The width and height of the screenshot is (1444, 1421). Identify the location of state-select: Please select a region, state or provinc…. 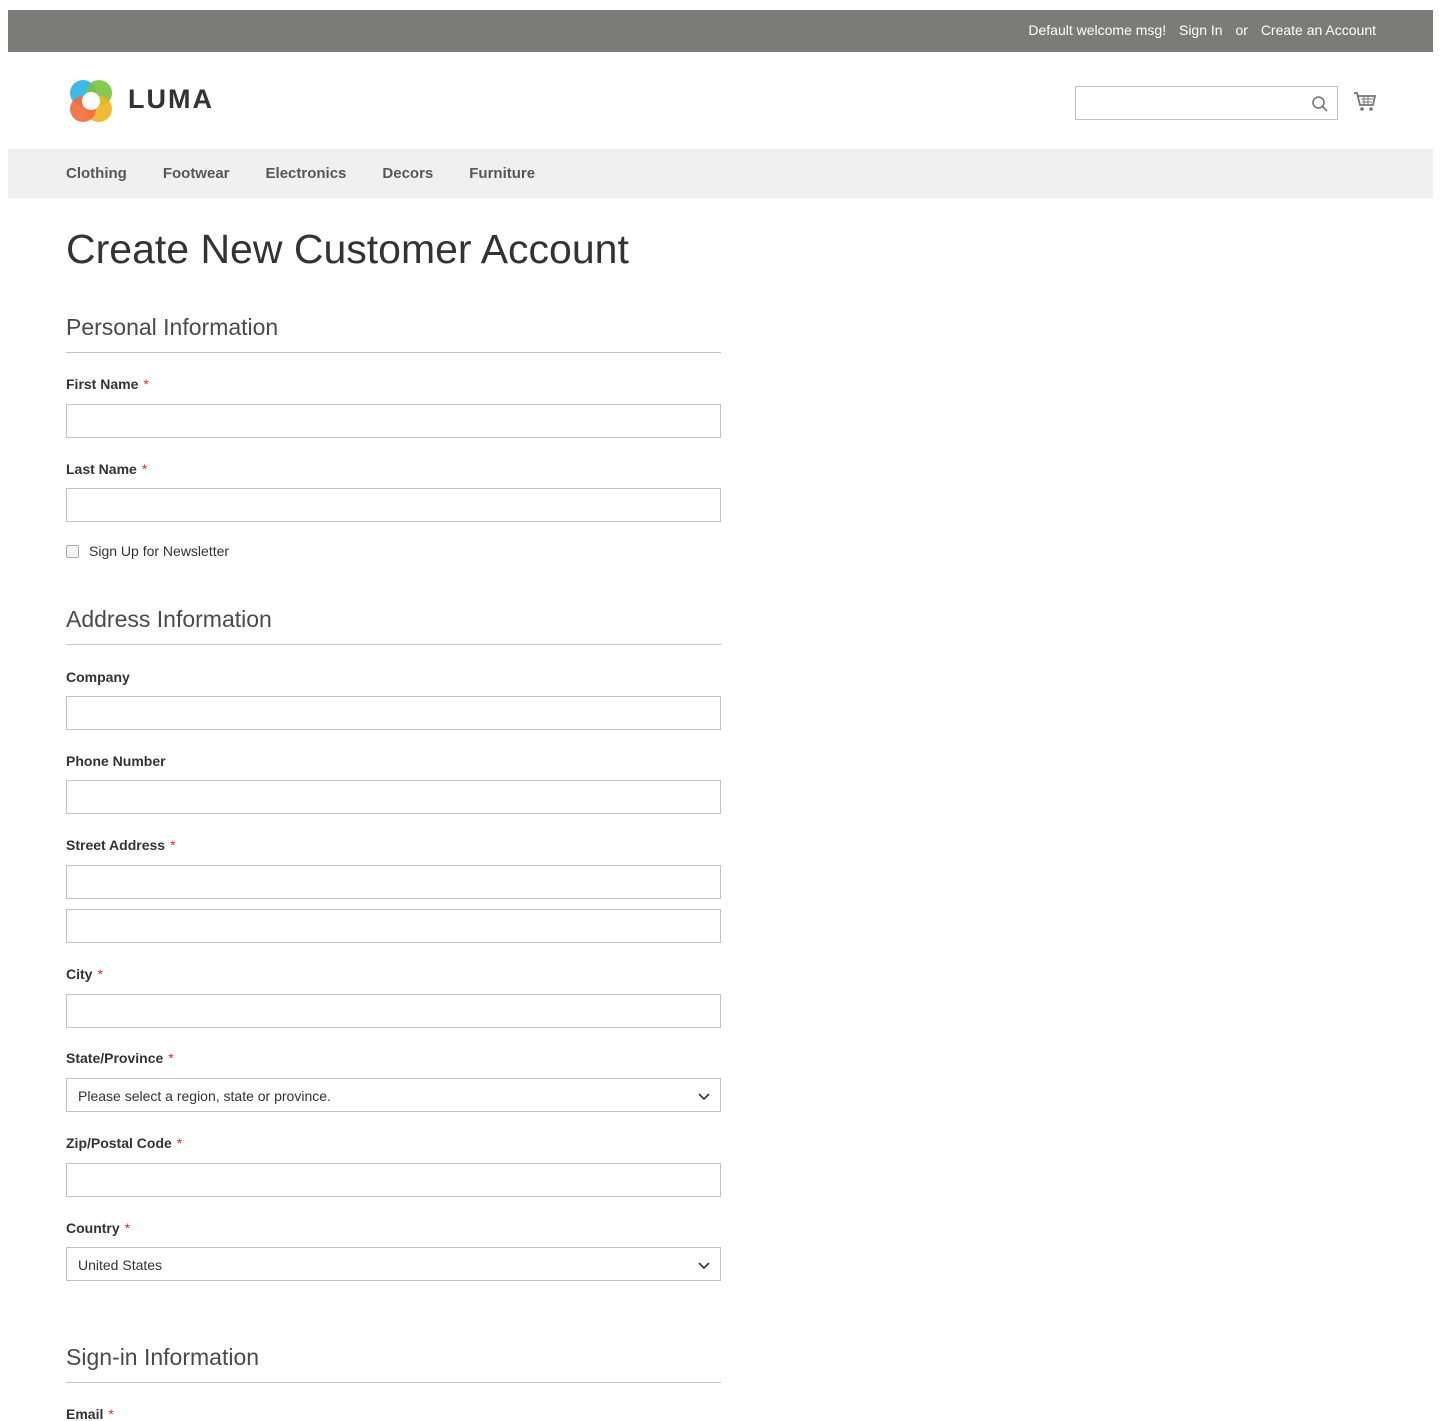
(393, 1095).